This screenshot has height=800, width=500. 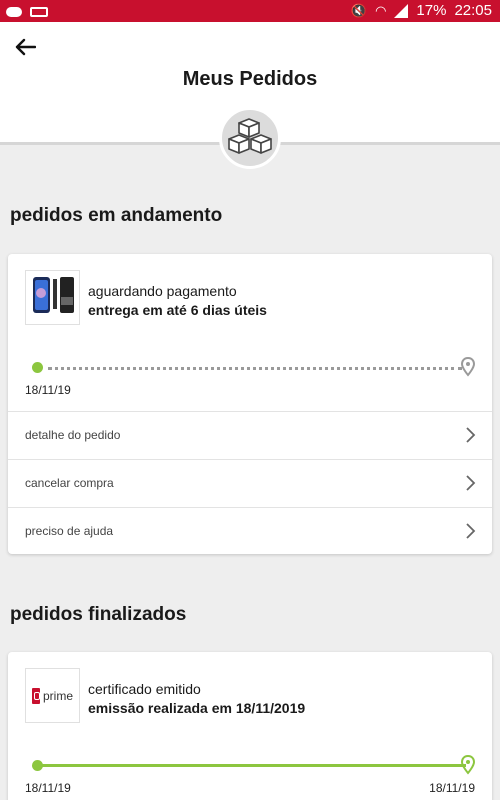 I want to click on timeline-end-date: 18/11/19, so click(x=452, y=788).